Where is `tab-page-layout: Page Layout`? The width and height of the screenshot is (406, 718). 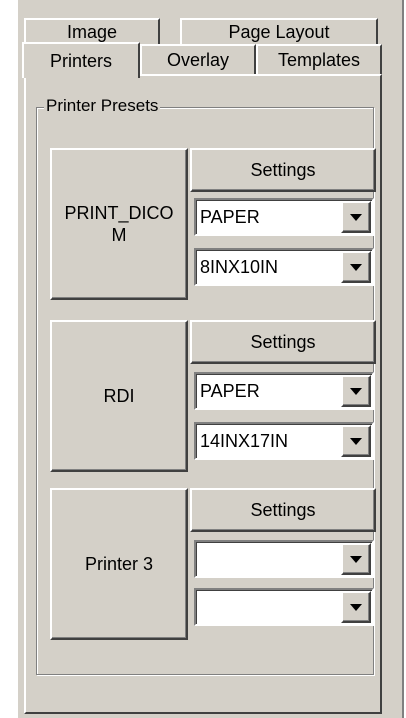 tab-page-layout: Page Layout is located at coordinates (279, 31).